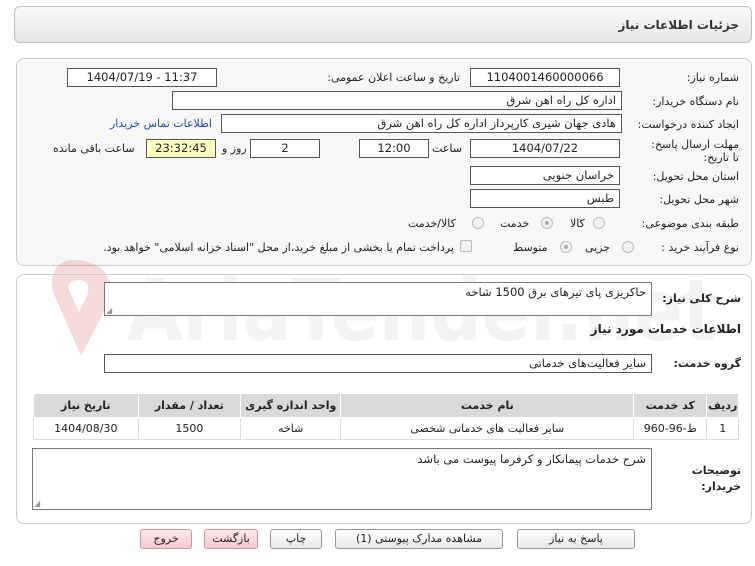  I want to click on province-field: خراسان جنوبی, so click(545, 175).